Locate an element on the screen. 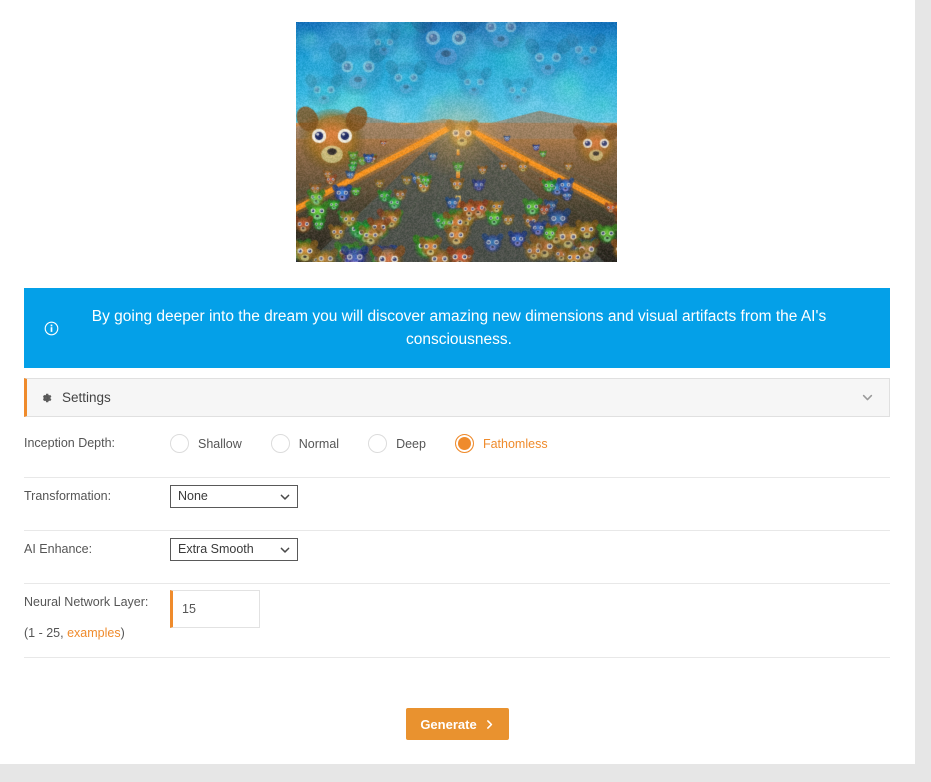  generate-button-label: Generate is located at coordinates (448, 724).